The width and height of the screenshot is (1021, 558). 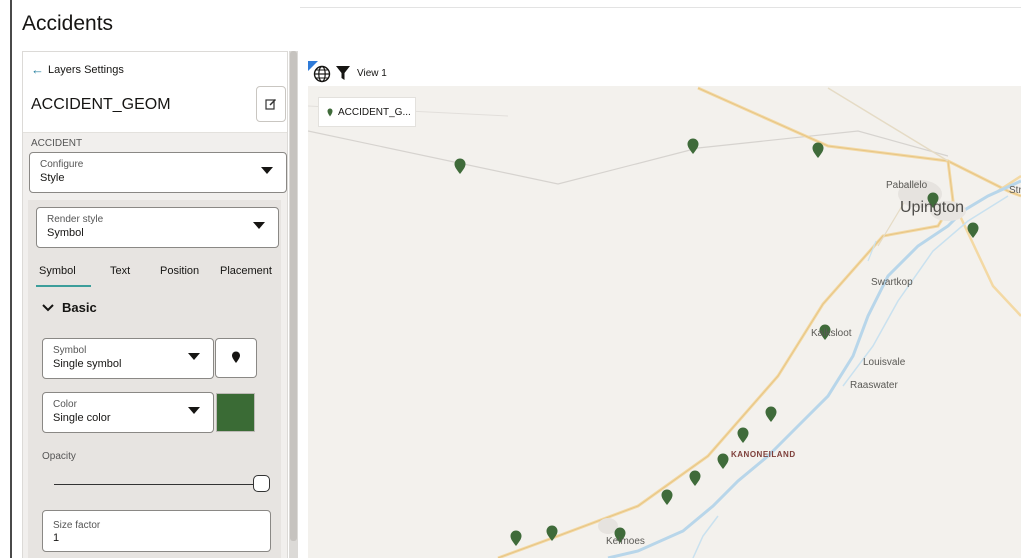 I want to click on symbol-value: Single symbol, so click(x=87, y=364).